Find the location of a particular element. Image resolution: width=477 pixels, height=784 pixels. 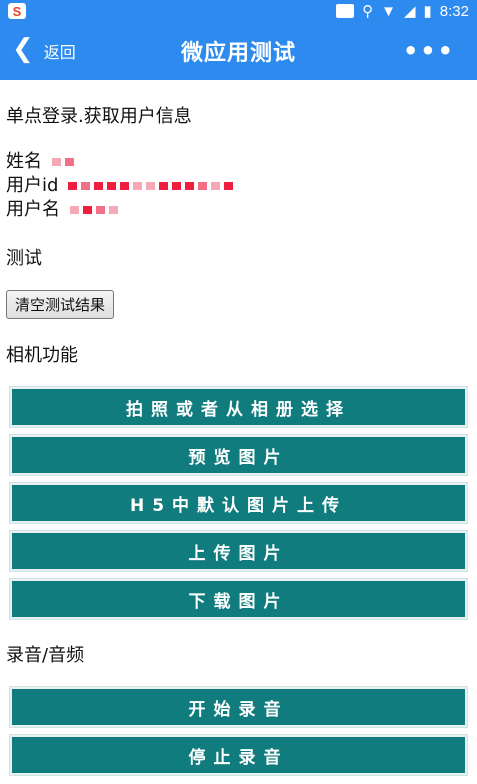

back-button: ❮ 返回 is located at coordinates (44, 51).